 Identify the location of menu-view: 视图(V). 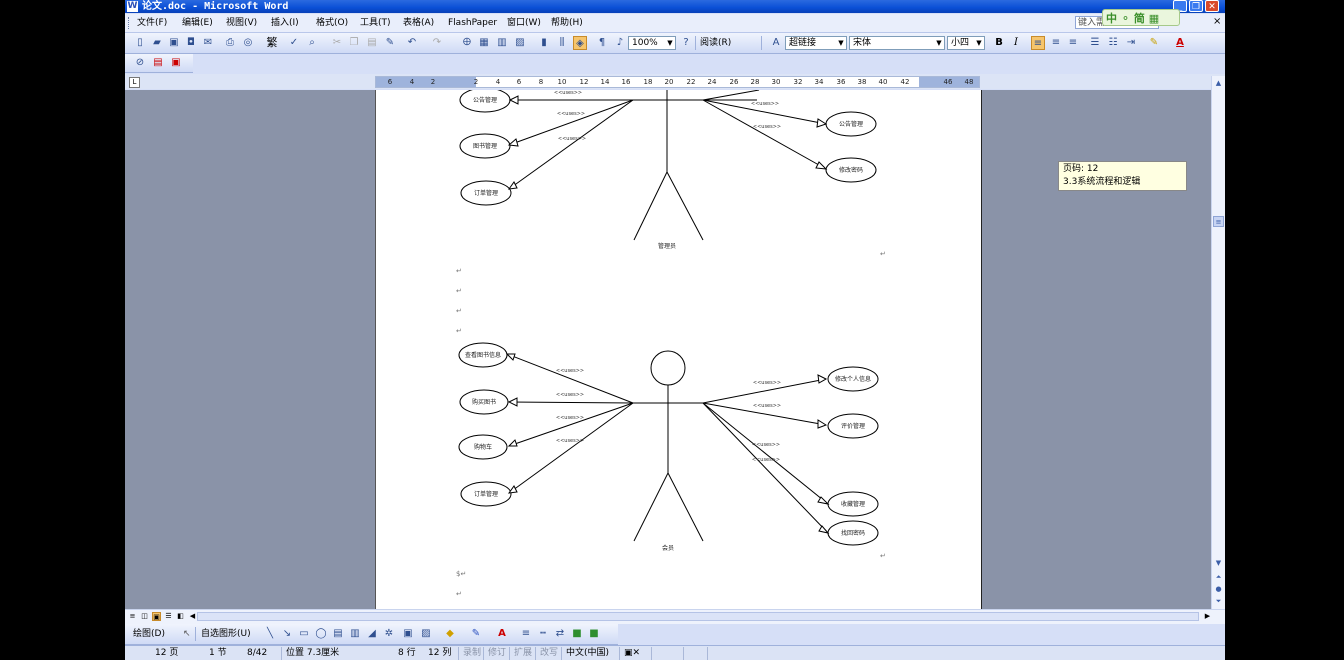
(241, 23).